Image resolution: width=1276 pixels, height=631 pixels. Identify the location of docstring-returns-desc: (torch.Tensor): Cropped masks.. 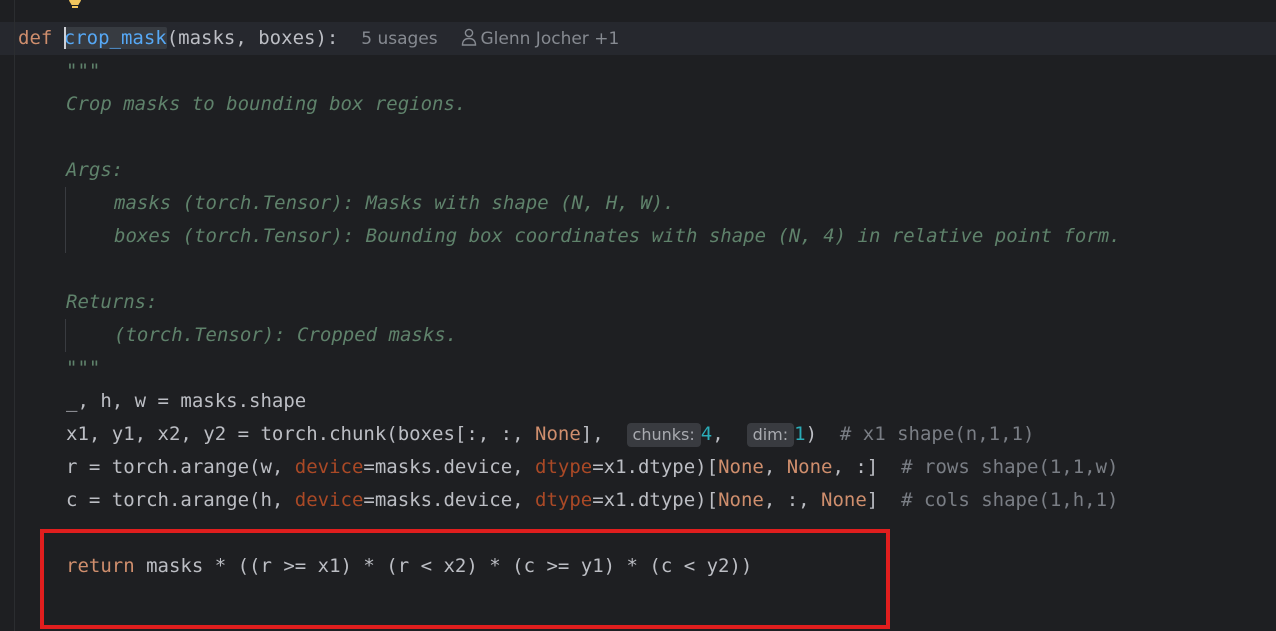
(286, 335).